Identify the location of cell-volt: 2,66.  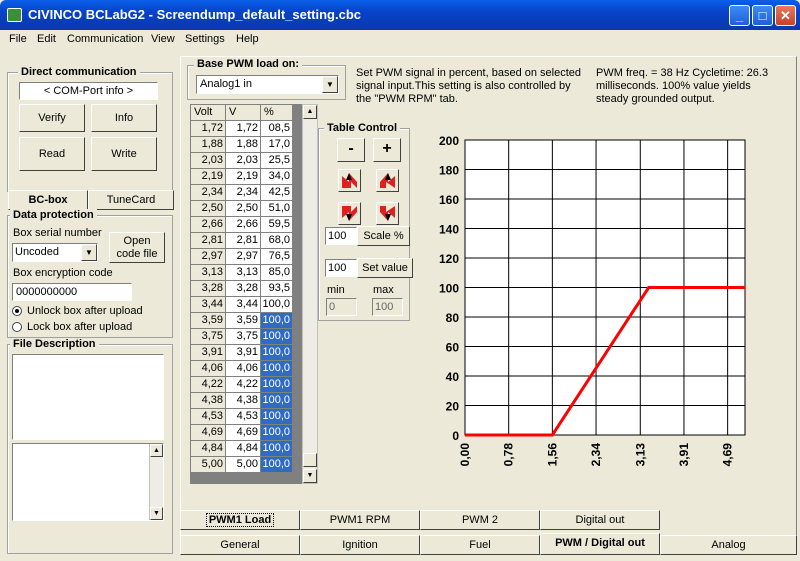
(243, 225).